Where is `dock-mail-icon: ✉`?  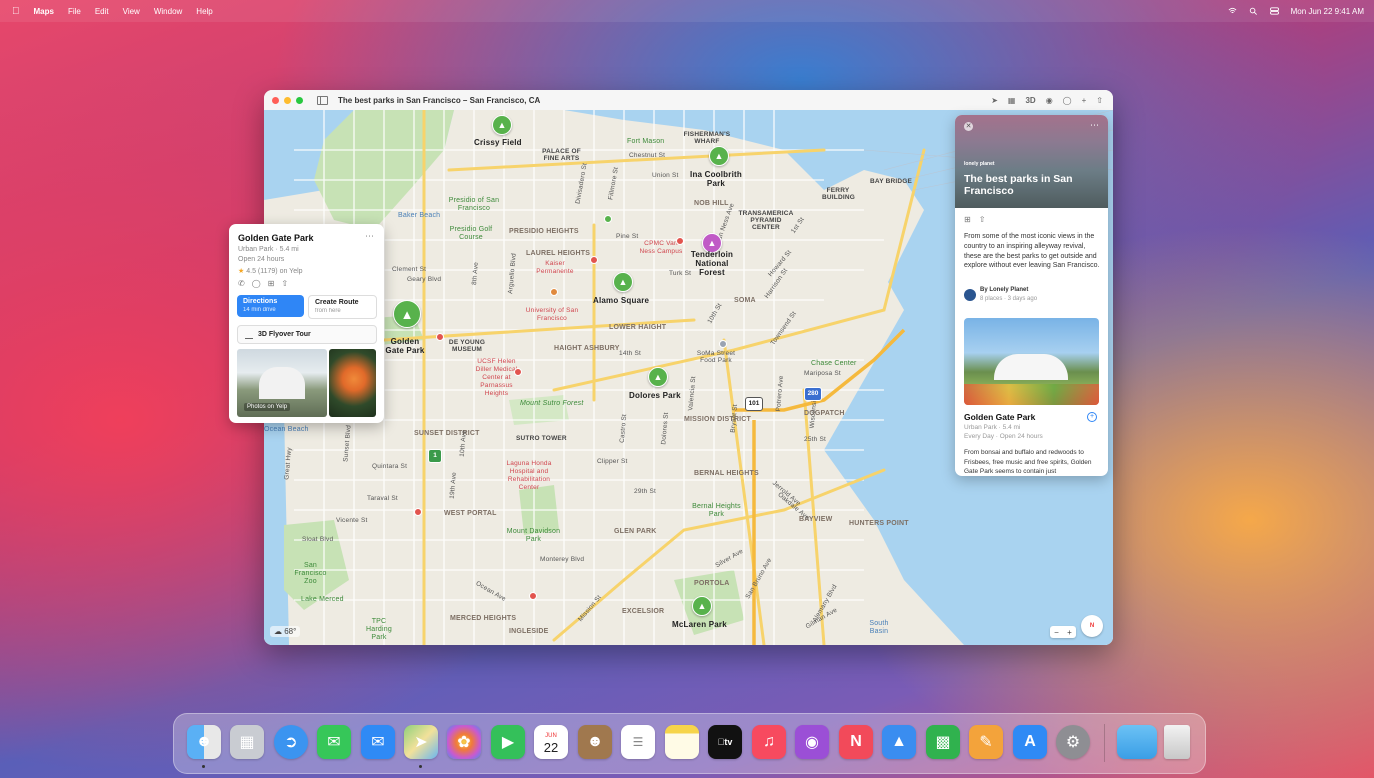 dock-mail-icon: ✉ is located at coordinates (378, 742).